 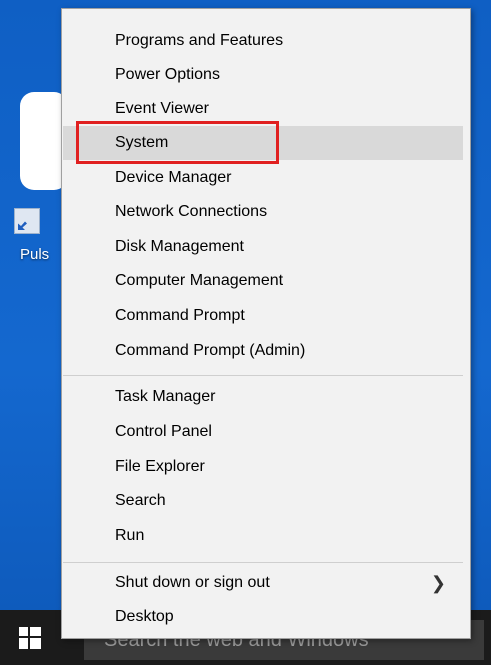 I want to click on menu-item-event-viewer: Event Viewer, so click(x=266, y=109).